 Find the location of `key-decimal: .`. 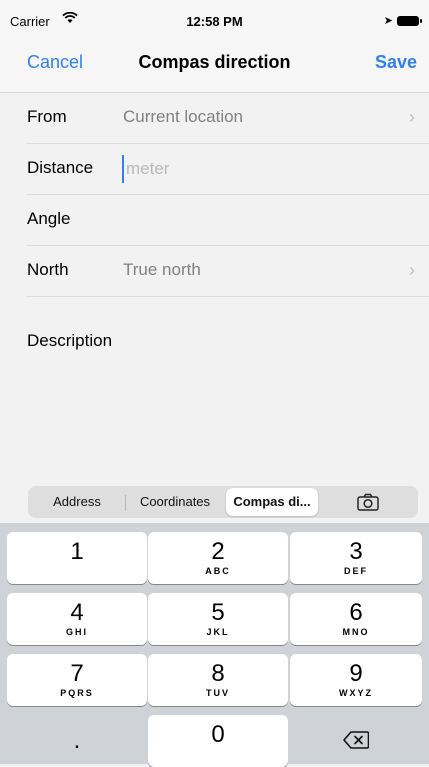

key-decimal: . is located at coordinates (77, 741).